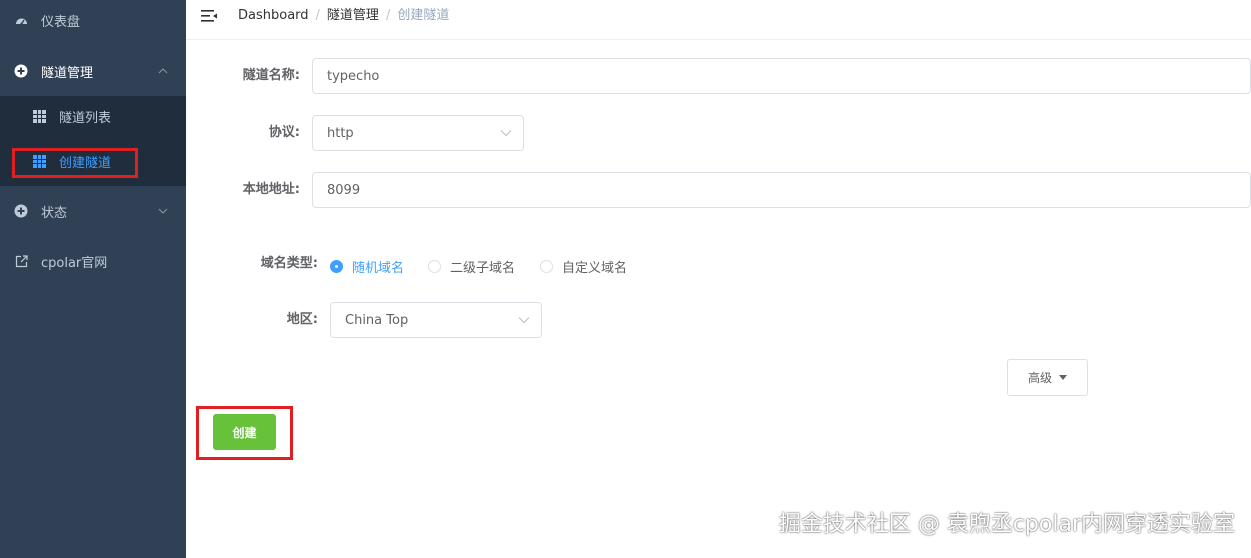 The width and height of the screenshot is (1251, 558). I want to click on grid-icon, so click(39, 116).